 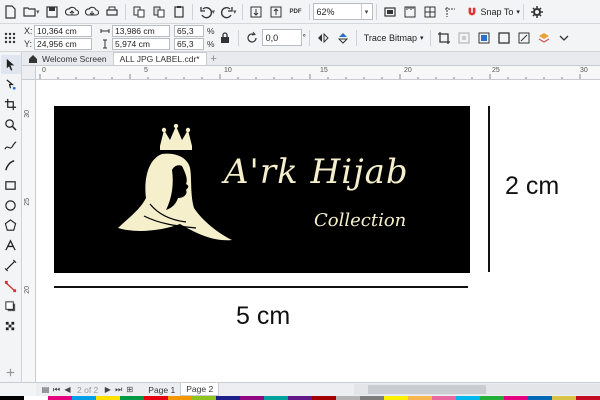 I want to click on new-document-button, so click(x=10, y=12).